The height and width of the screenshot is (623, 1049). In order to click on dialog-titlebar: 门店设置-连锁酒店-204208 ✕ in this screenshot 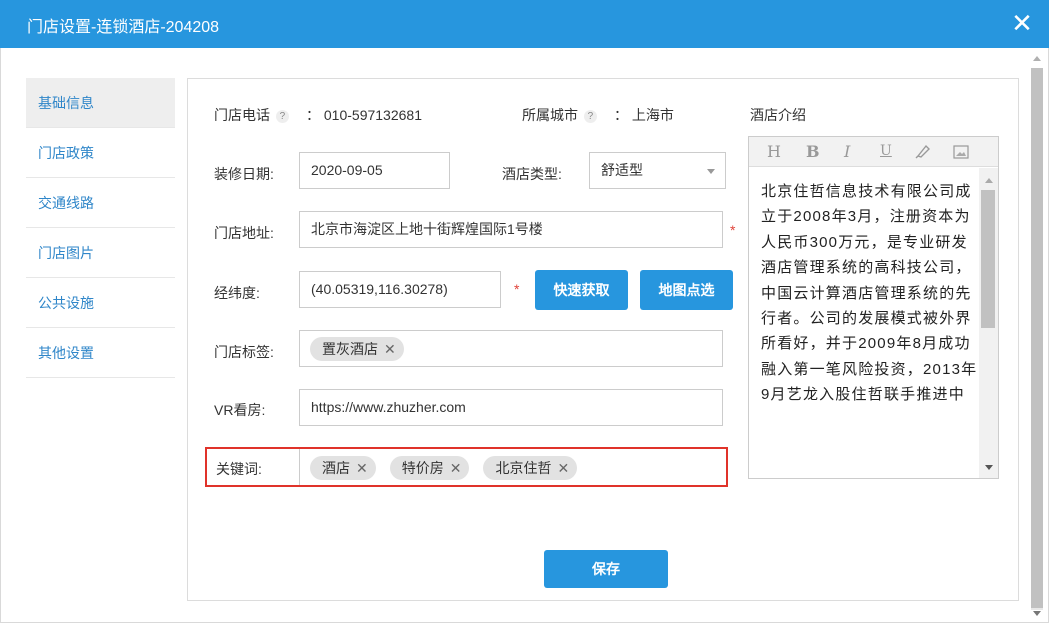, I will do `click(524, 24)`.